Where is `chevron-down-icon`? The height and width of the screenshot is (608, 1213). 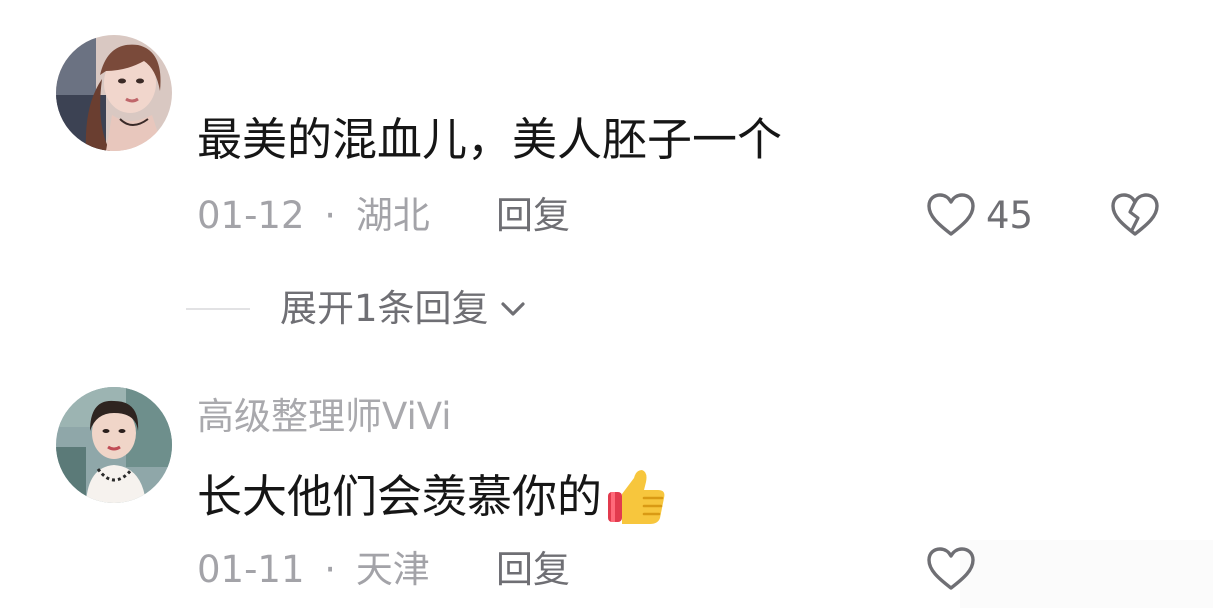
chevron-down-icon is located at coordinates (512, 308).